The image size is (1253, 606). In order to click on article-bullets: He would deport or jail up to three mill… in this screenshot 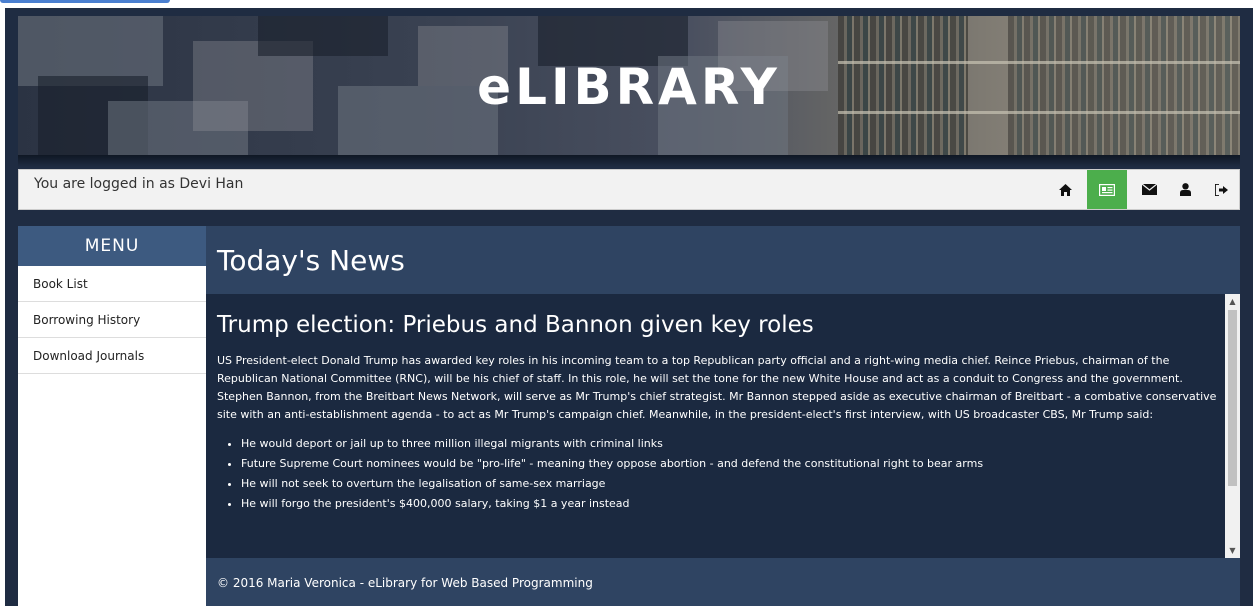, I will do `click(718, 474)`.